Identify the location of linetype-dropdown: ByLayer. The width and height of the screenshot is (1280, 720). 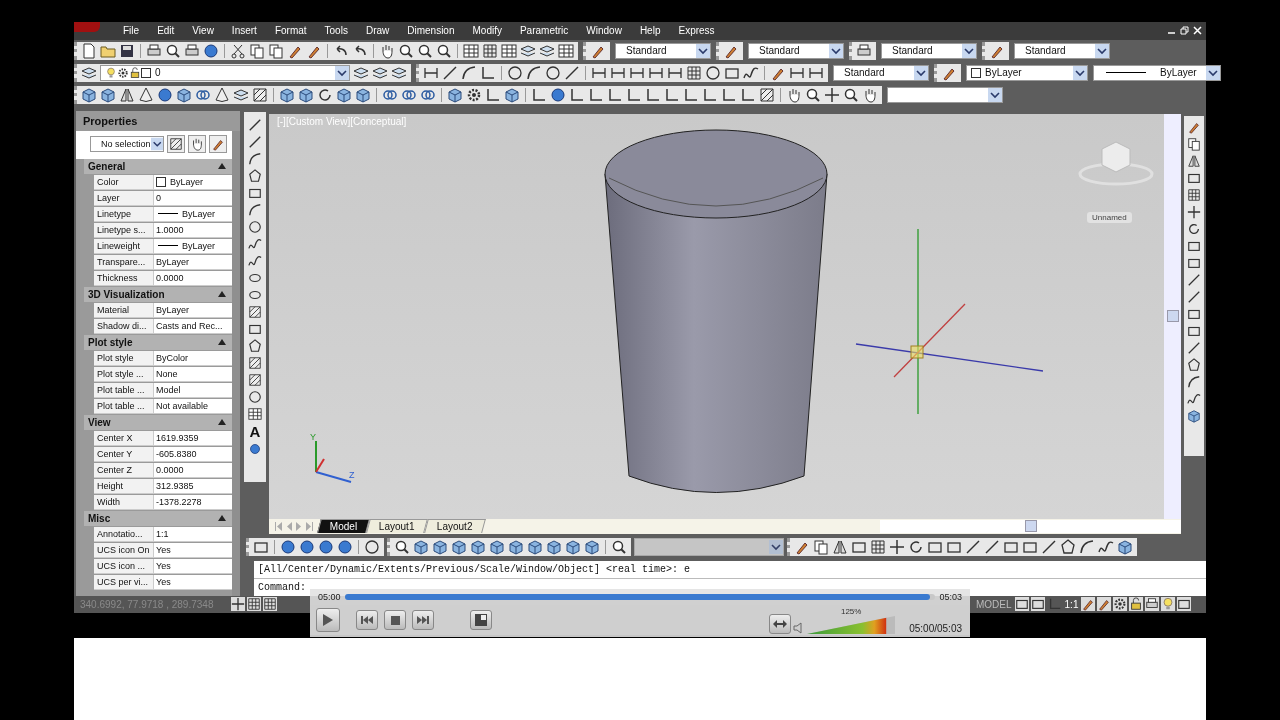
(1157, 72).